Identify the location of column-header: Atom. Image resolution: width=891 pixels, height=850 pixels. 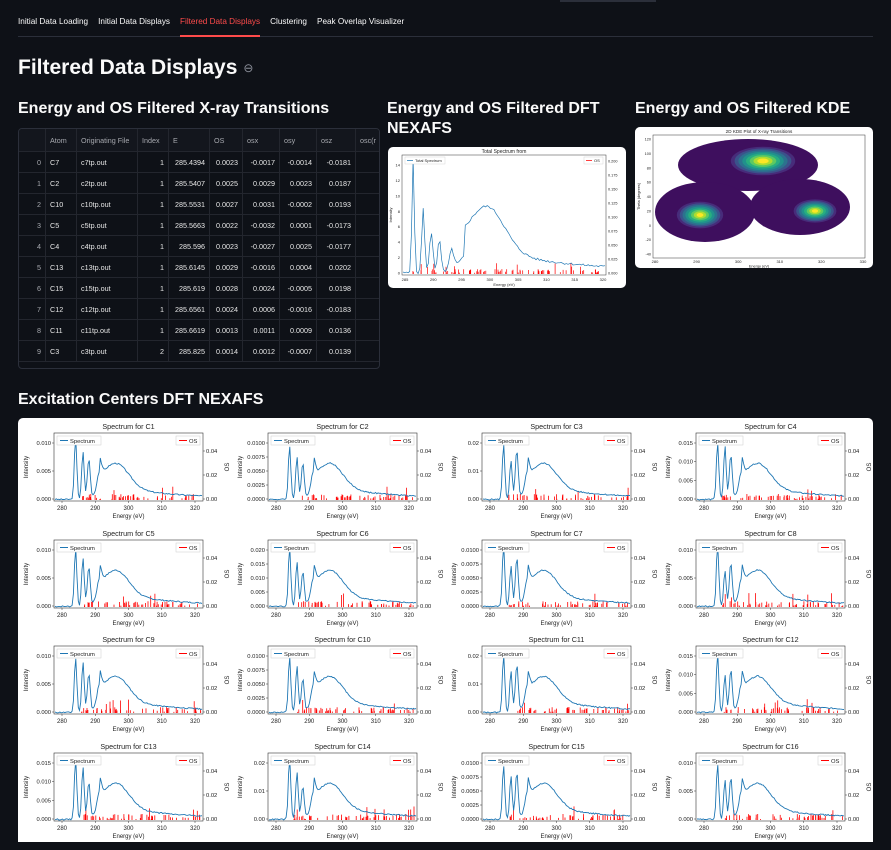
(61, 140).